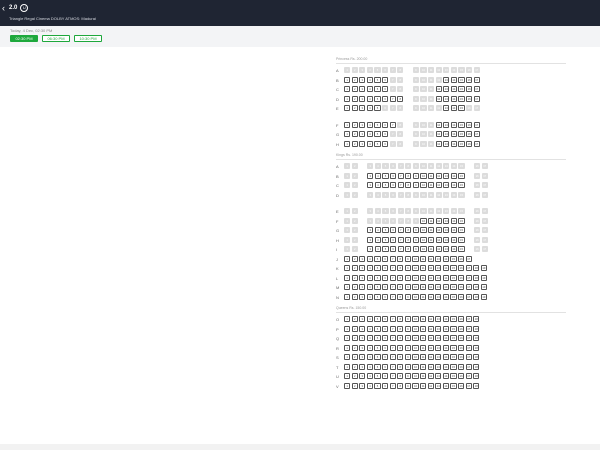 The height and width of the screenshot is (450, 600). Describe the element at coordinates (476, 319) in the screenshot. I see `seat-available: 18` at that location.